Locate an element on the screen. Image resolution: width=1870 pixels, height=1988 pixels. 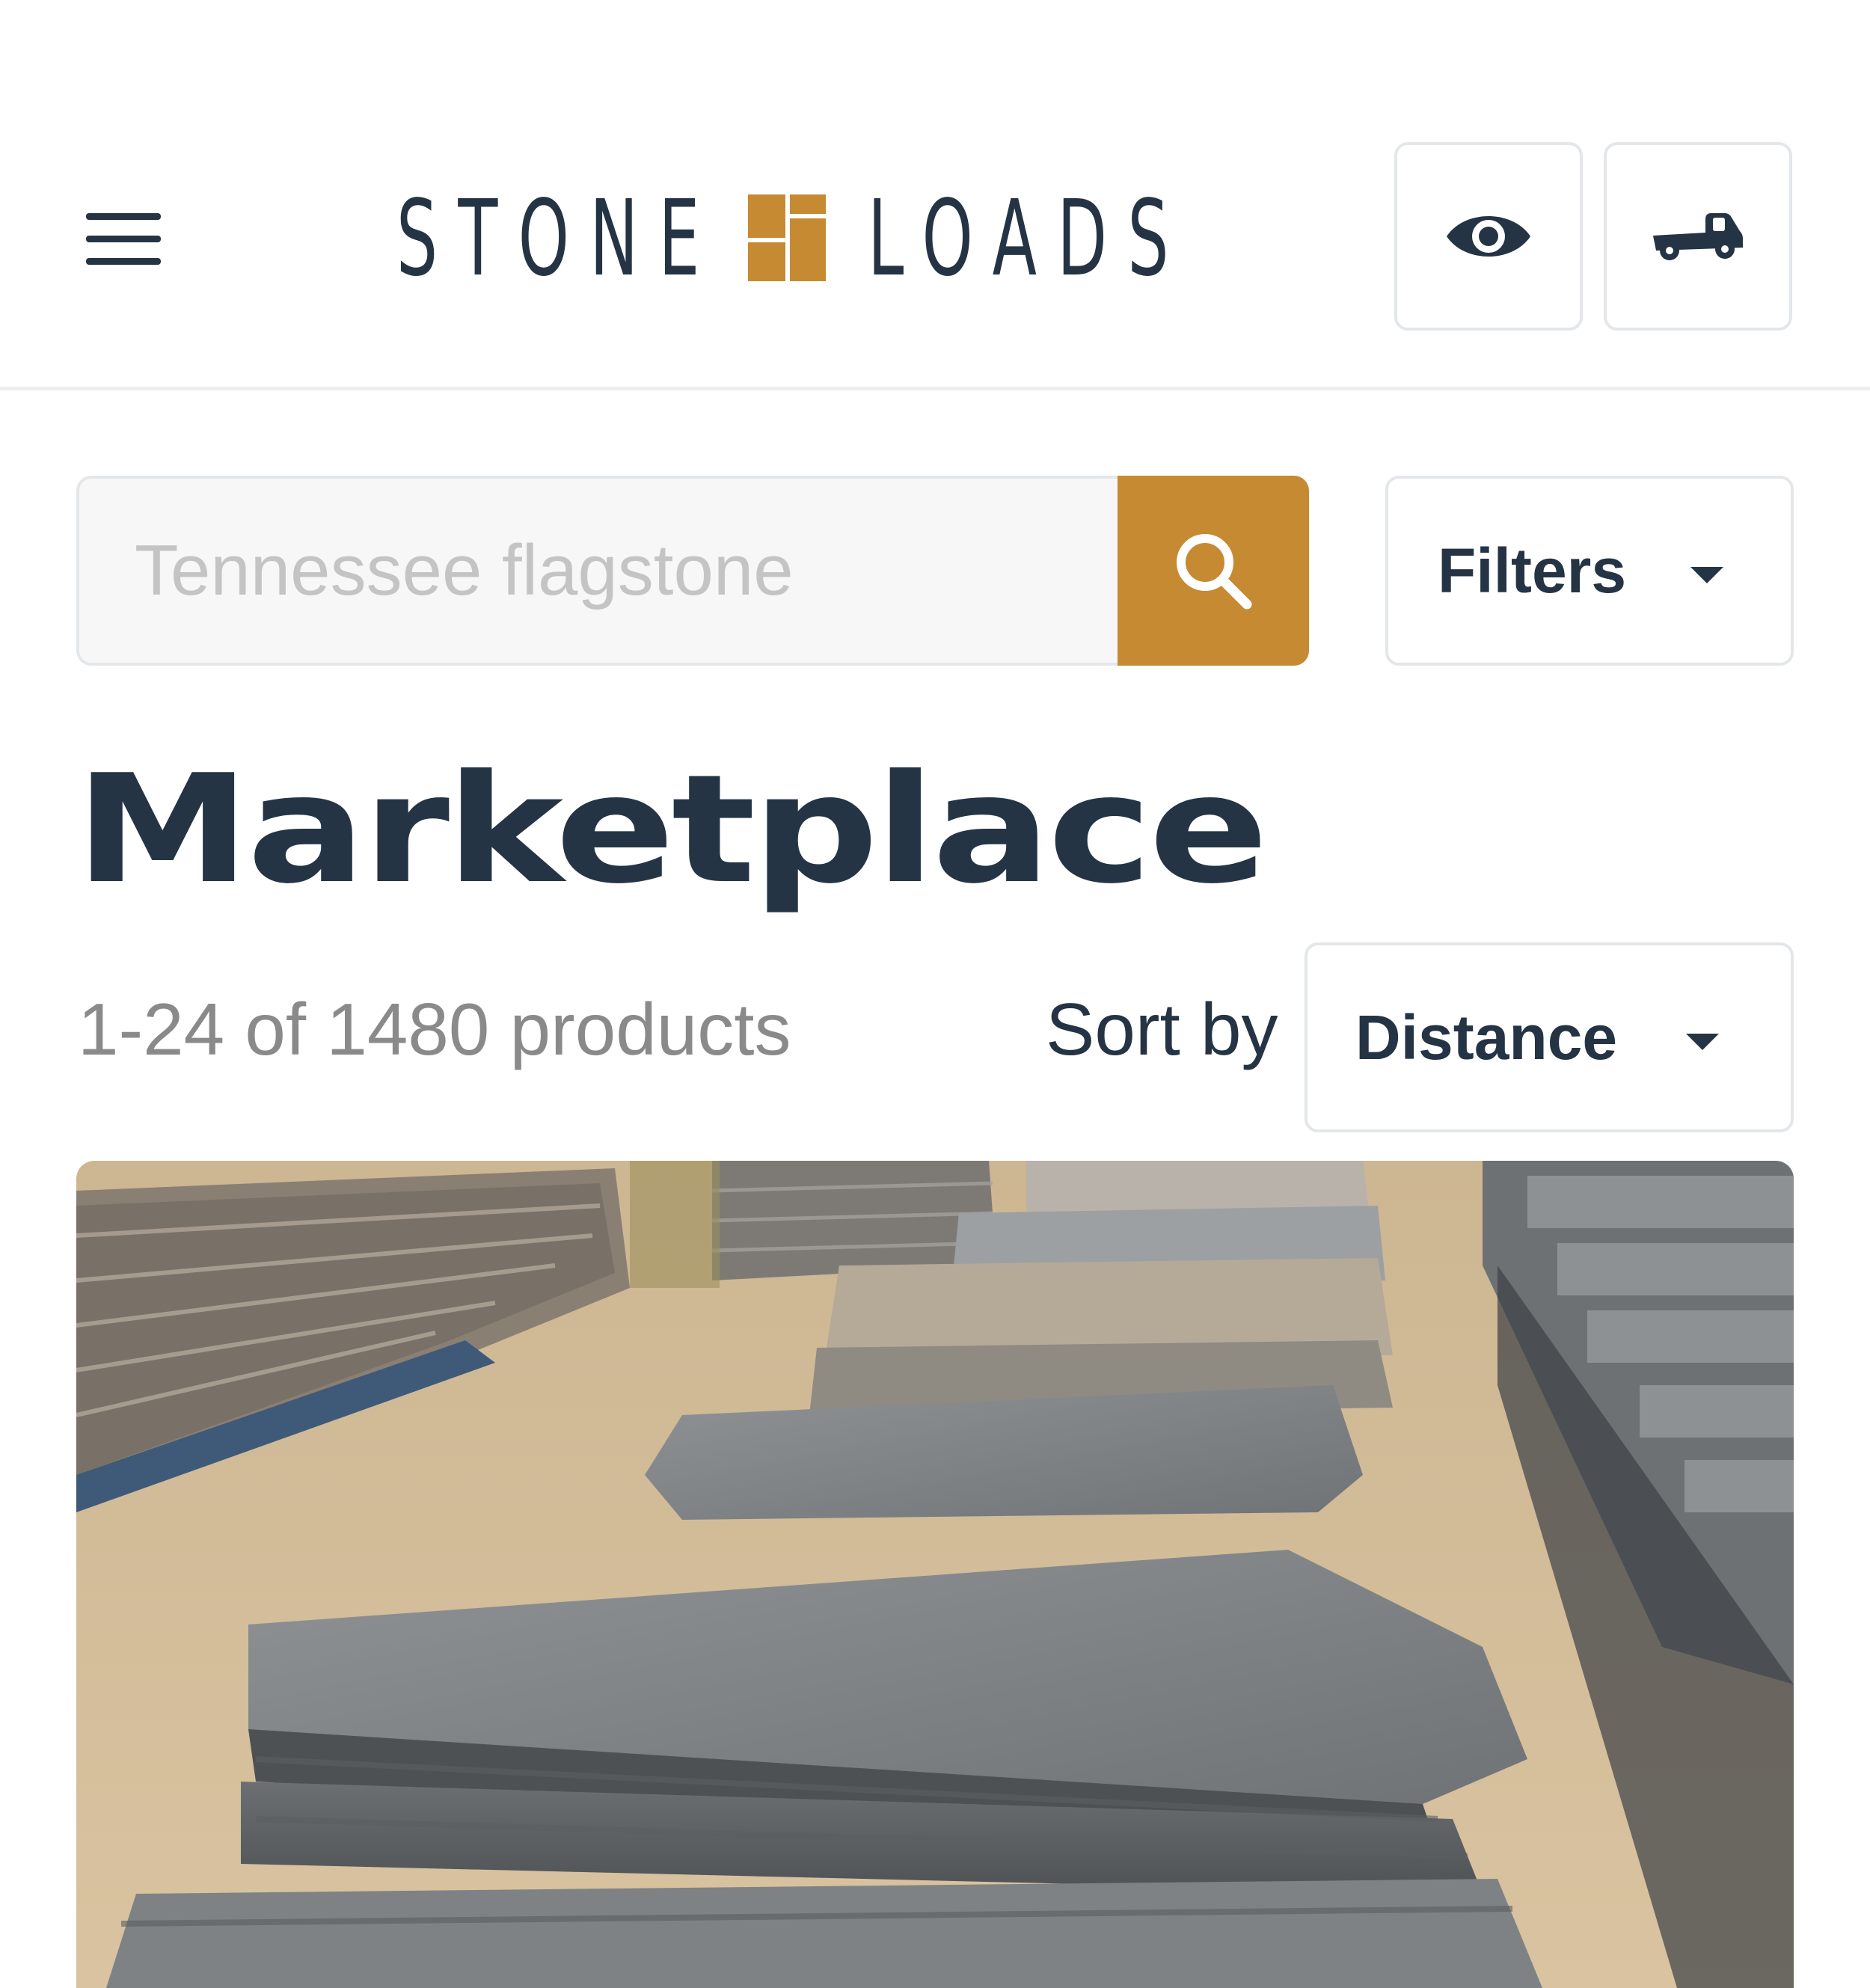
hamburger-menu-icon is located at coordinates (123, 239).